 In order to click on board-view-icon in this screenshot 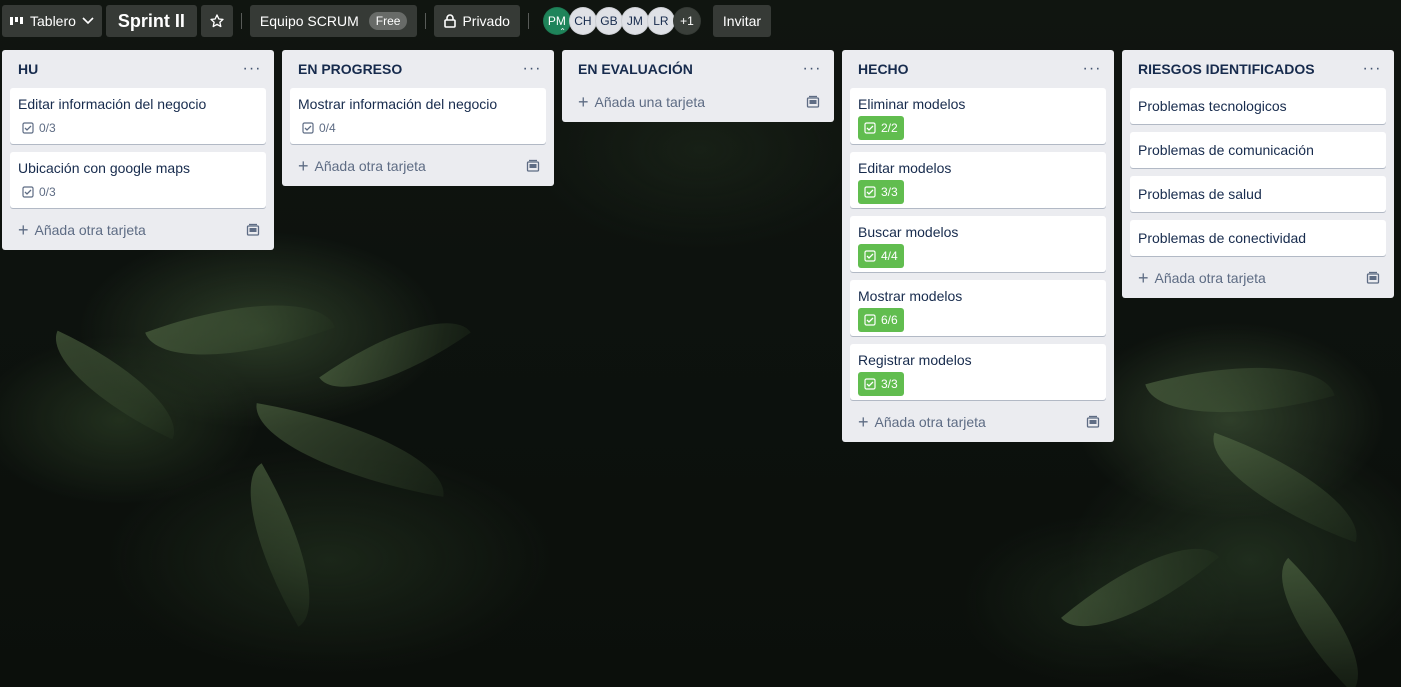, I will do `click(16, 21)`.